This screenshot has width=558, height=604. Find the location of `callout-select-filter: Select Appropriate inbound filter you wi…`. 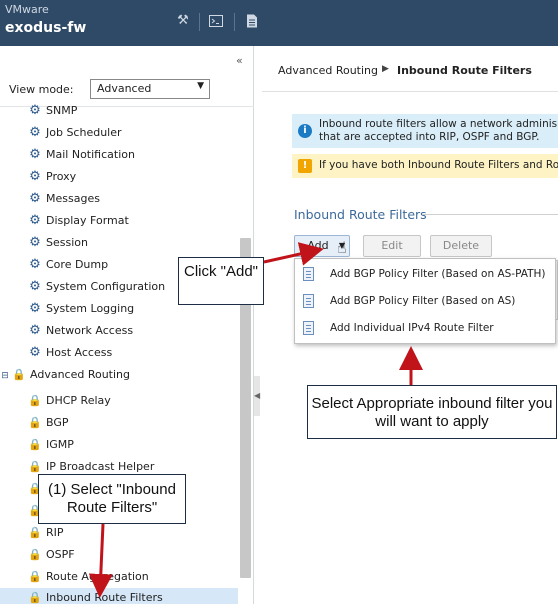

callout-select-filter: Select Appropriate inbound filter you wi… is located at coordinates (432, 412).